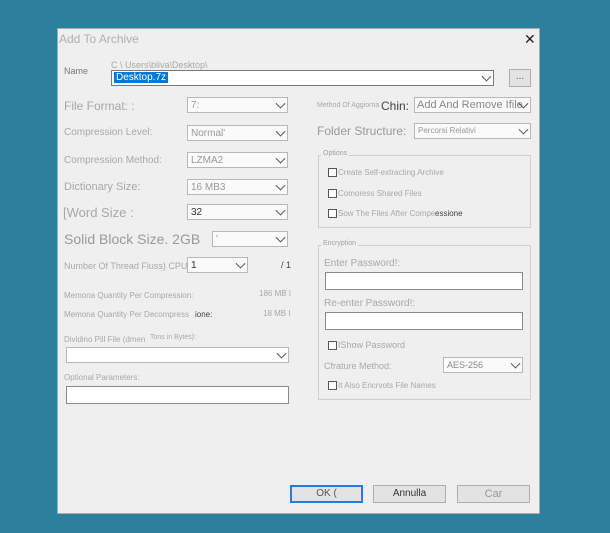  I want to click on close-icon: ✕, so click(530, 39).